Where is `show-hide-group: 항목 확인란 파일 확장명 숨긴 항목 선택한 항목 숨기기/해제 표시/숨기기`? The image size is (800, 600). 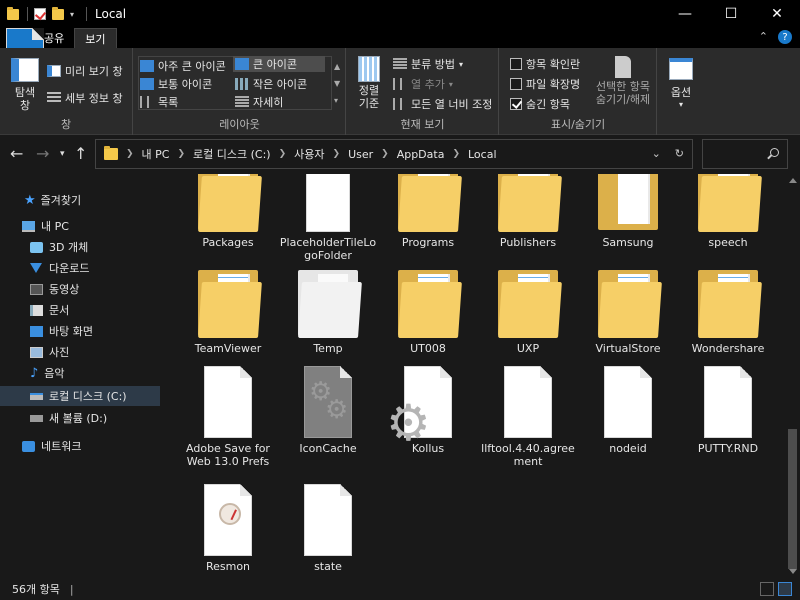 show-hide-group: 항목 확인란 파일 확장명 숨긴 항목 선택한 항목 숨기기/해제 표시/숨기기 is located at coordinates (578, 91).